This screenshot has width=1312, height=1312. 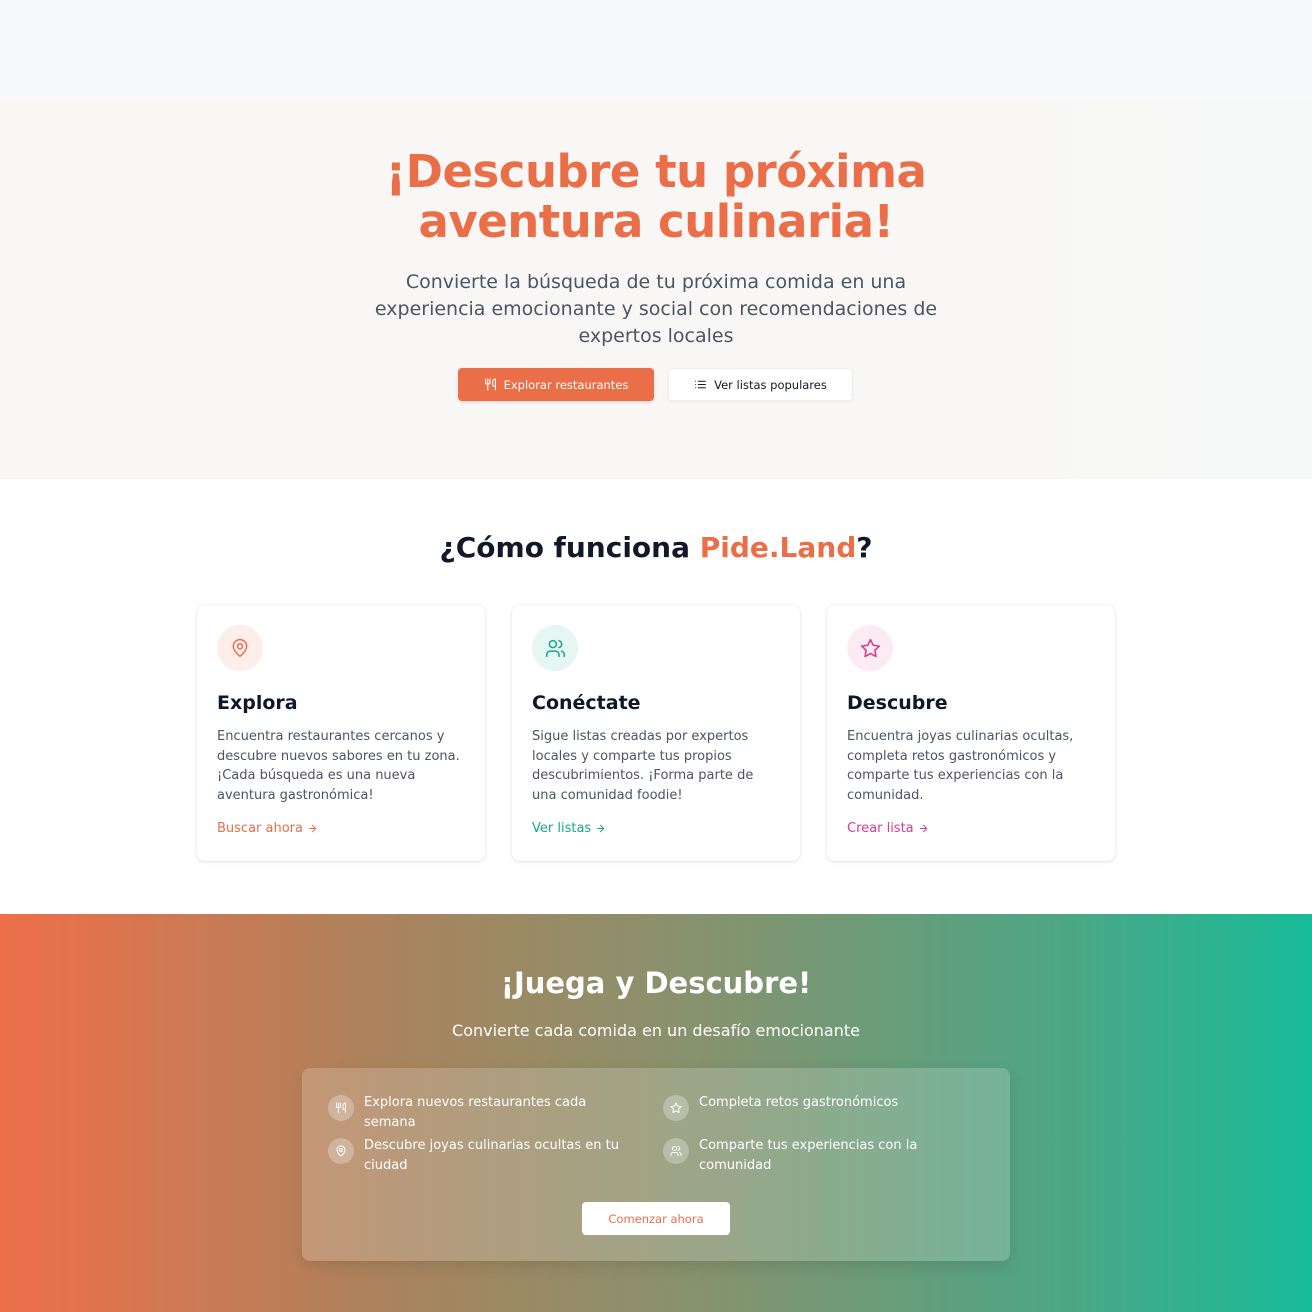 What do you see at coordinates (566, 384) in the screenshot?
I see `explore-restaurants-label: Explorar restaurantes` at bounding box center [566, 384].